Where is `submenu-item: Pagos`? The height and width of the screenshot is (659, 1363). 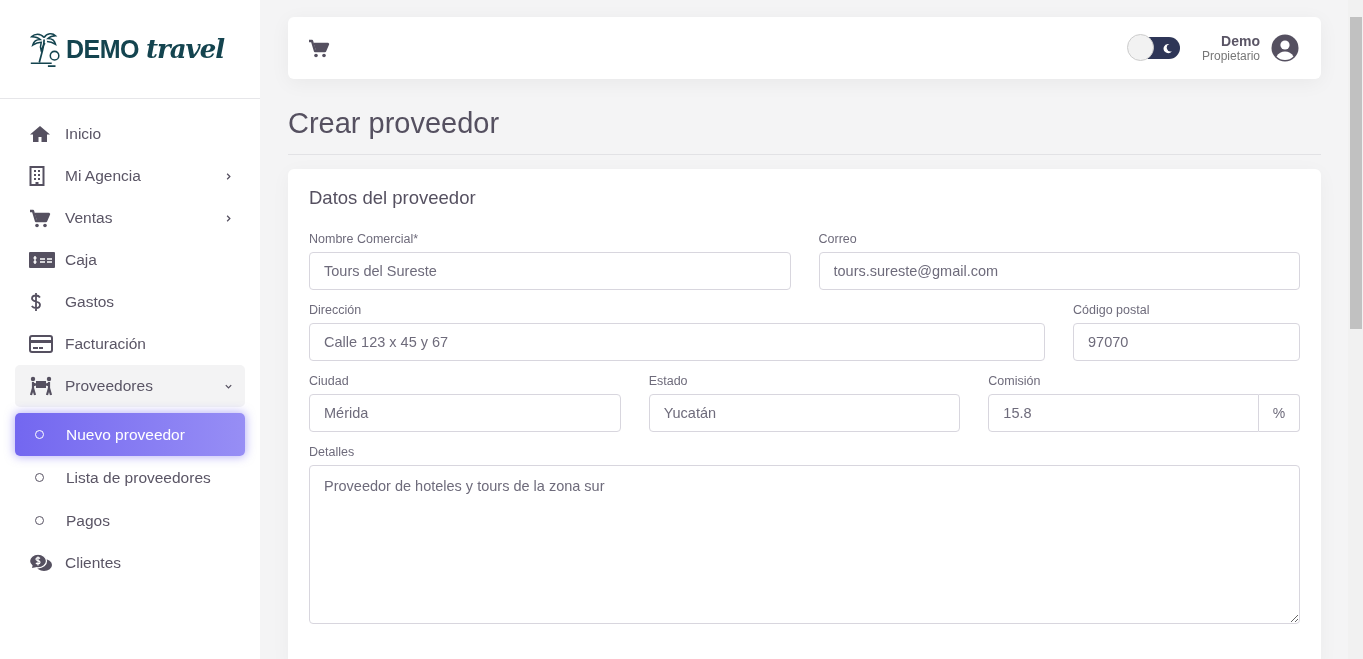 submenu-item: Pagos is located at coordinates (130, 520).